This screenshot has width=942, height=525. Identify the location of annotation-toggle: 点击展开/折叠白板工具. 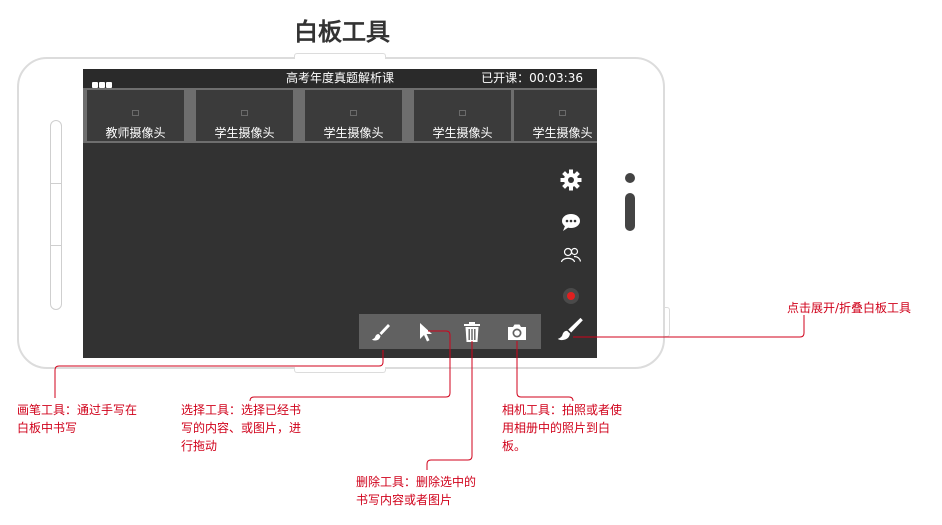
(849, 308).